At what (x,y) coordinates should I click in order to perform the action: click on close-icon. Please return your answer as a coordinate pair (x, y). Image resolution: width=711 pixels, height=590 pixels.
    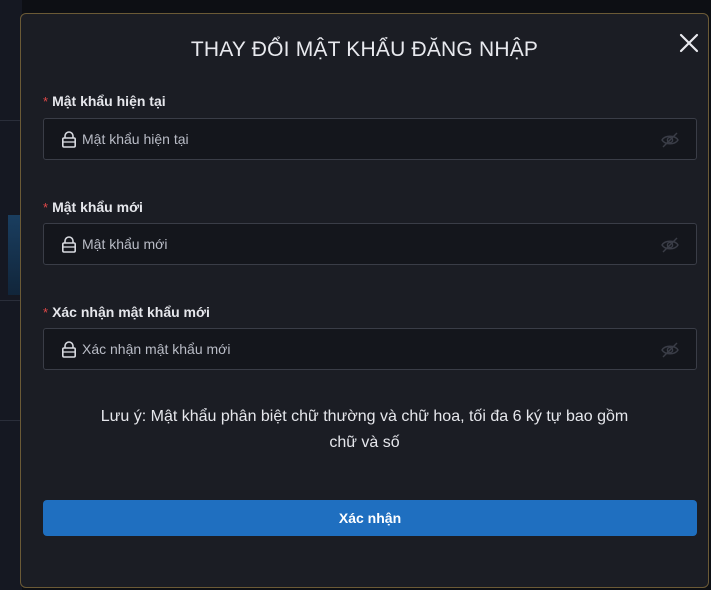
    Looking at the image, I should click on (689, 43).